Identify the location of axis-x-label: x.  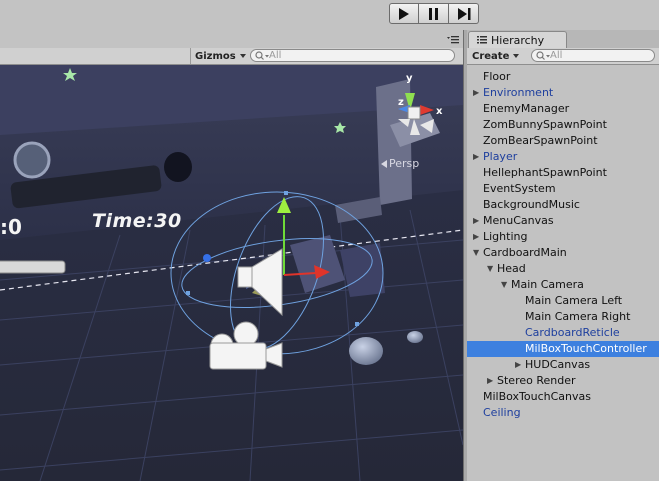
(439, 111).